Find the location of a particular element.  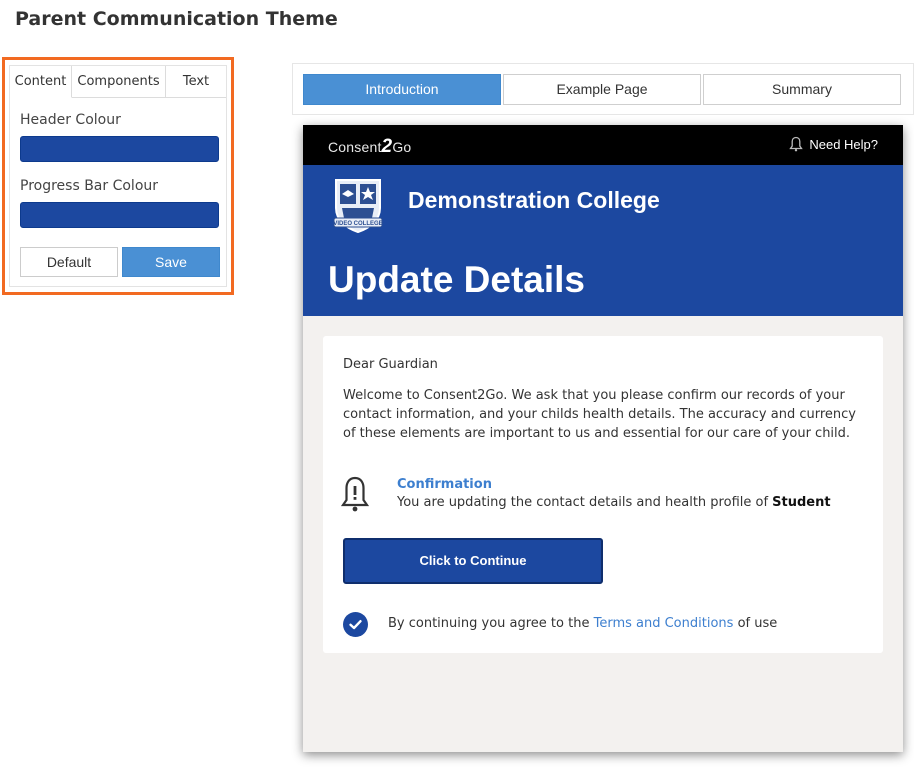

confirmation-title: Confirmation is located at coordinates (444, 484).